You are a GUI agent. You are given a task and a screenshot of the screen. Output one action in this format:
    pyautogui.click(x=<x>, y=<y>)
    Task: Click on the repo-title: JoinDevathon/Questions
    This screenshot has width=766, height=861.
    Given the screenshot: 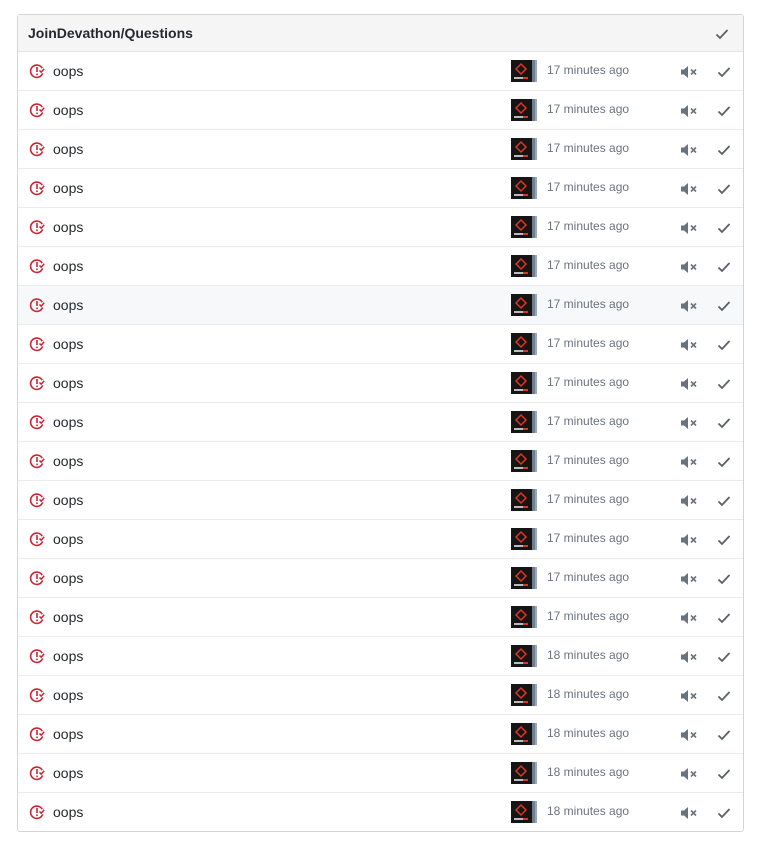 What is the action you would take?
    pyautogui.click(x=110, y=33)
    